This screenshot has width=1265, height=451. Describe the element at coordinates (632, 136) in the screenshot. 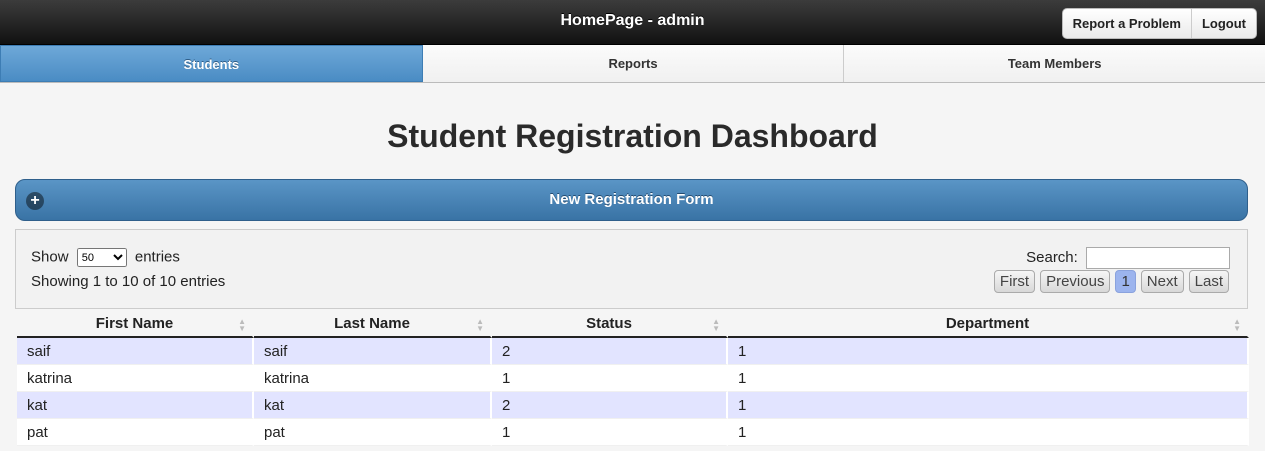

I see `page-title: Student Registration Dashboard` at that location.